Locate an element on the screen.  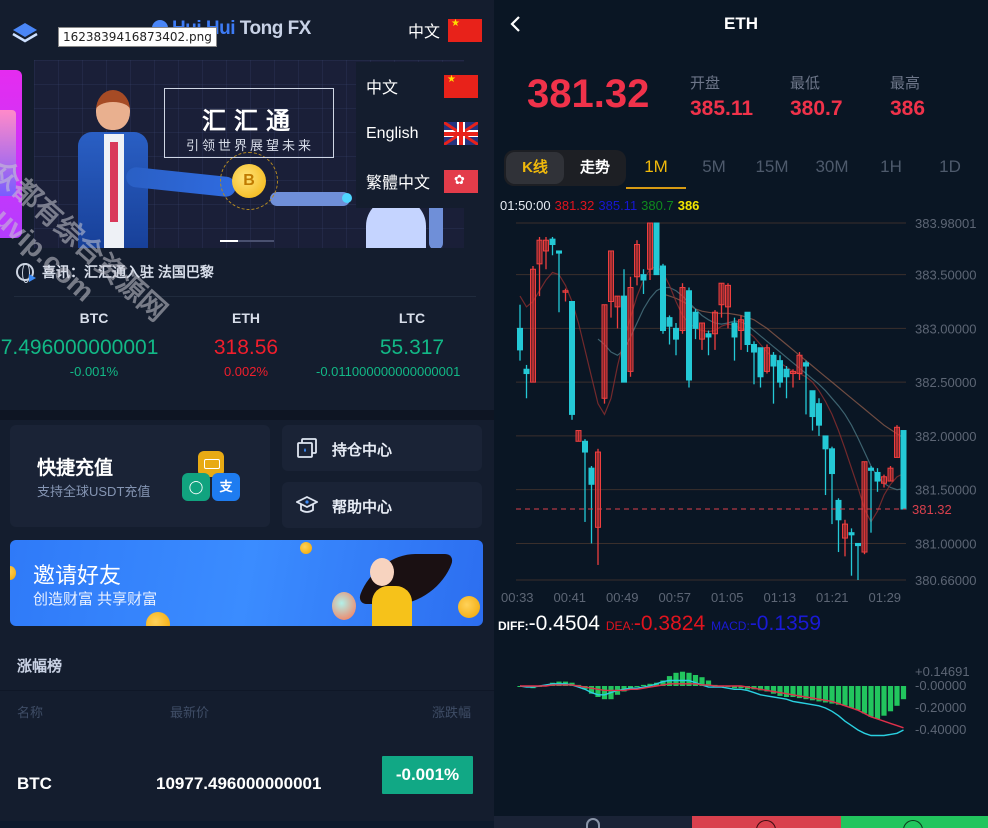
timeframe-1h: 1H is located at coordinates (891, 167).